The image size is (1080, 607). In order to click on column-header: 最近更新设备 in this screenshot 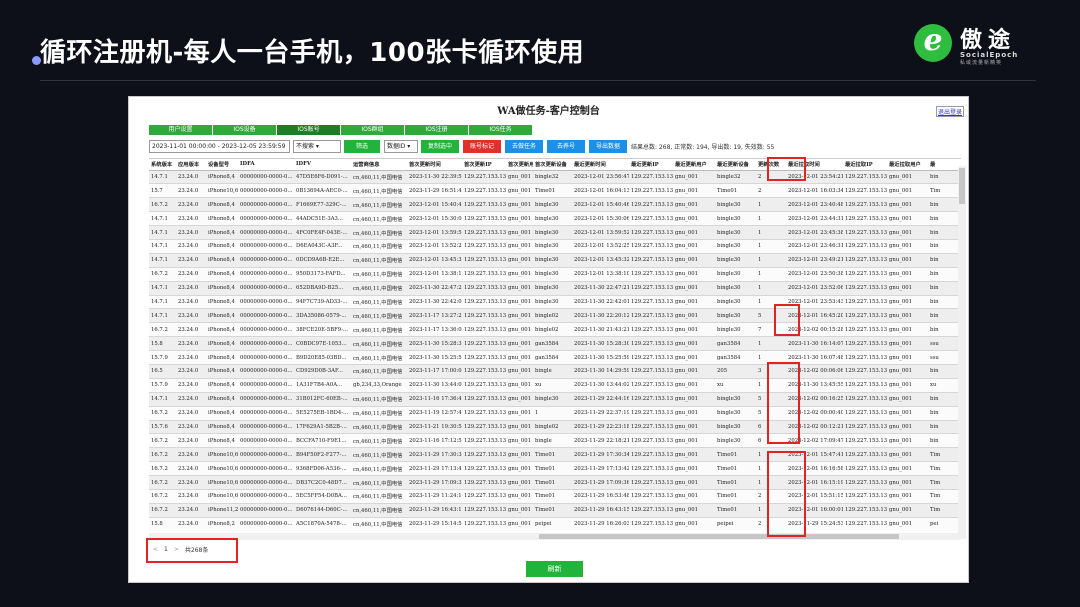, I will do `click(735, 165)`.